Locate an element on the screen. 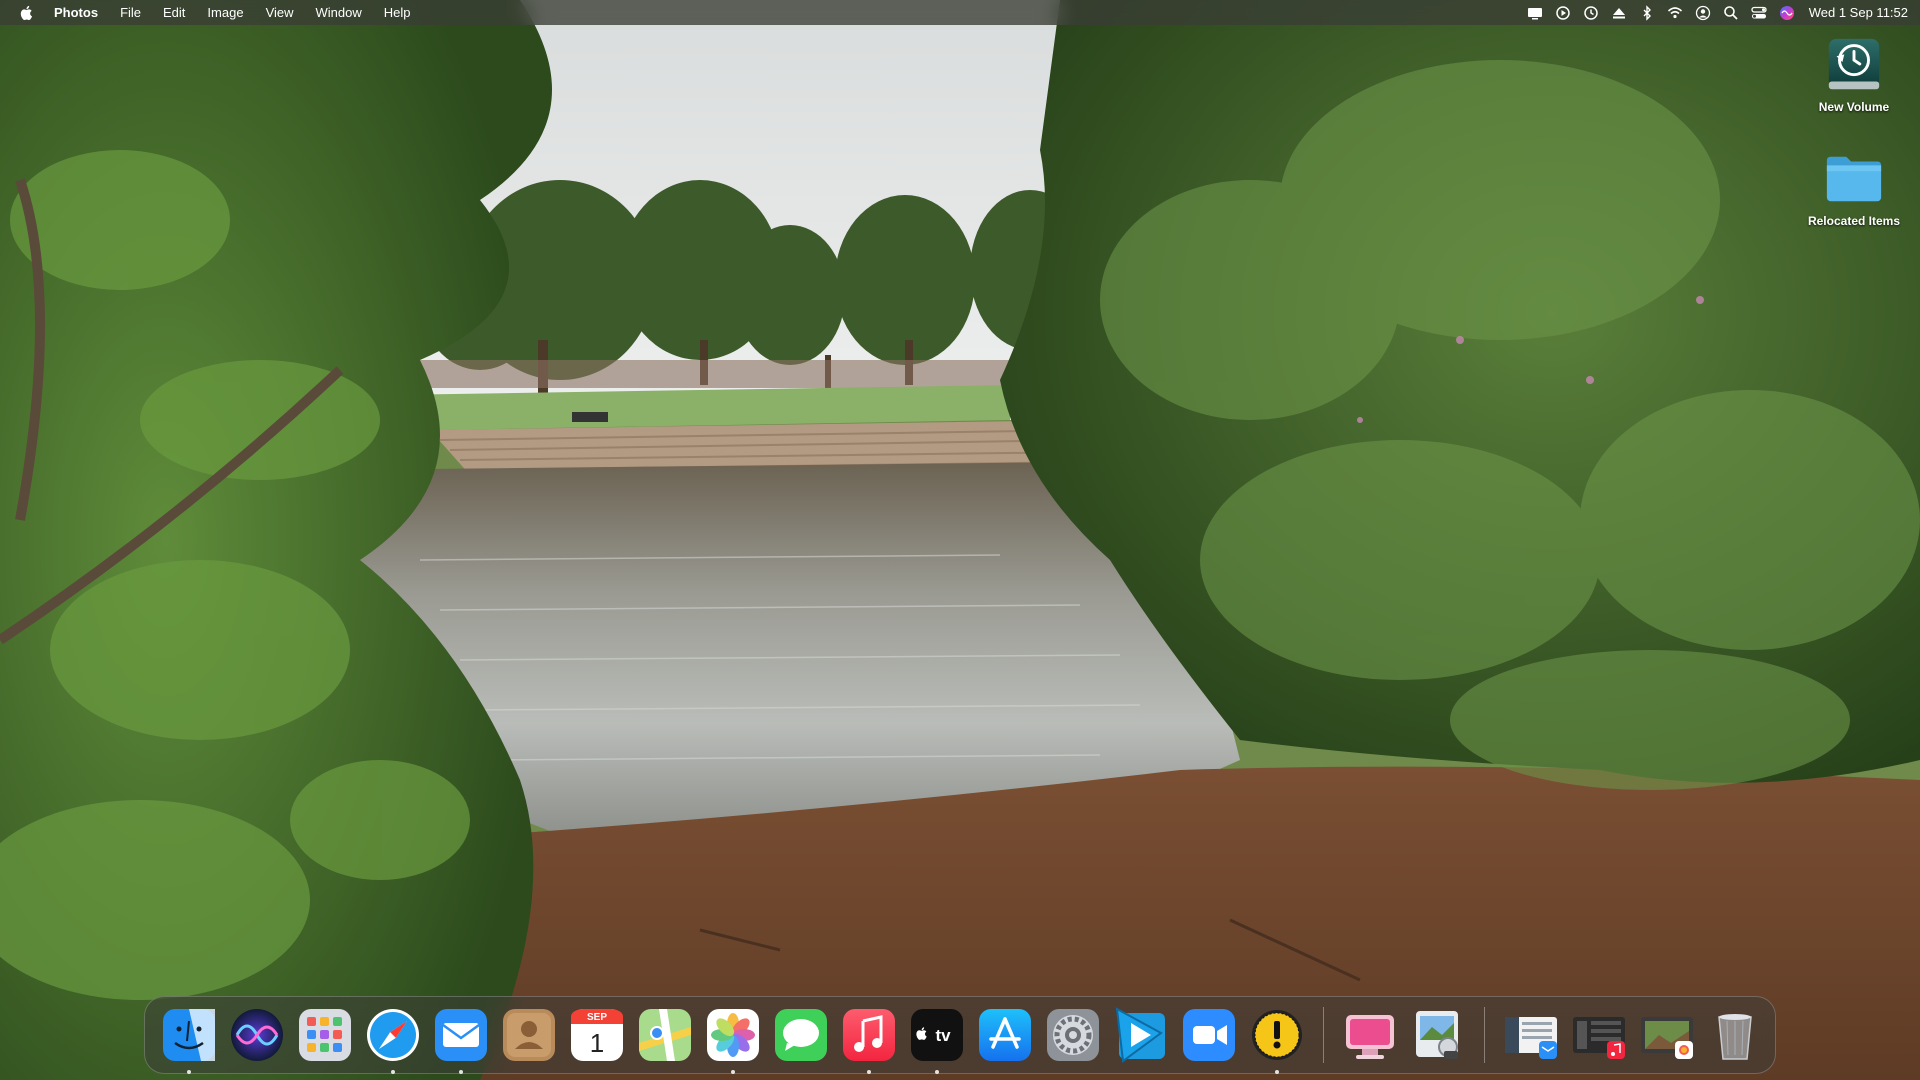  user-icon is located at coordinates (1703, 12).